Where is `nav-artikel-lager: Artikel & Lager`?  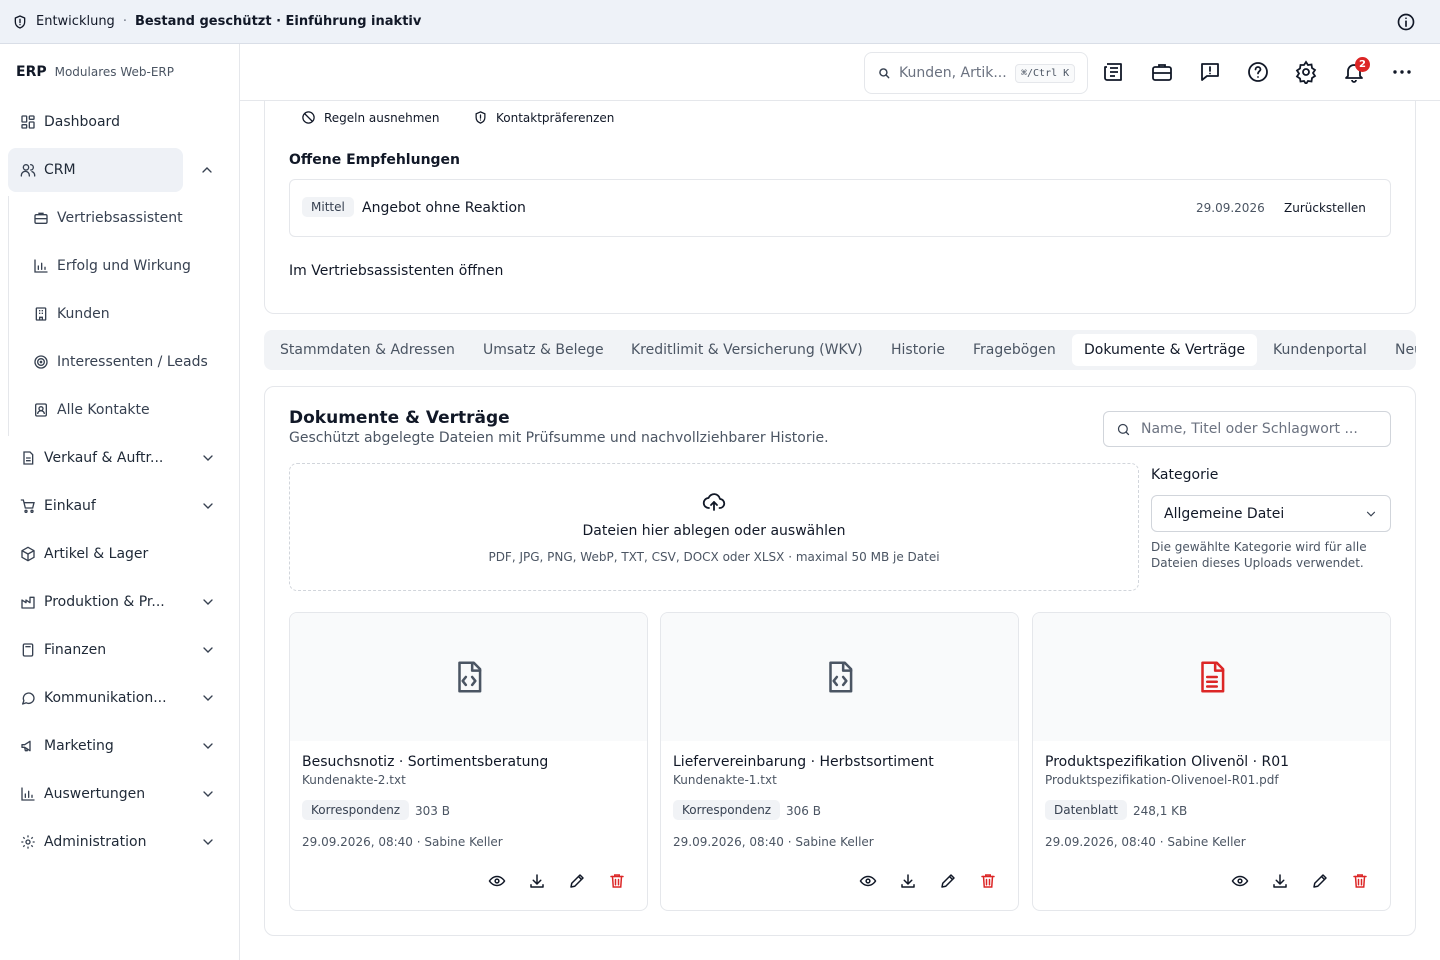
nav-artikel-lager: Artikel & Lager is located at coordinates (120, 554).